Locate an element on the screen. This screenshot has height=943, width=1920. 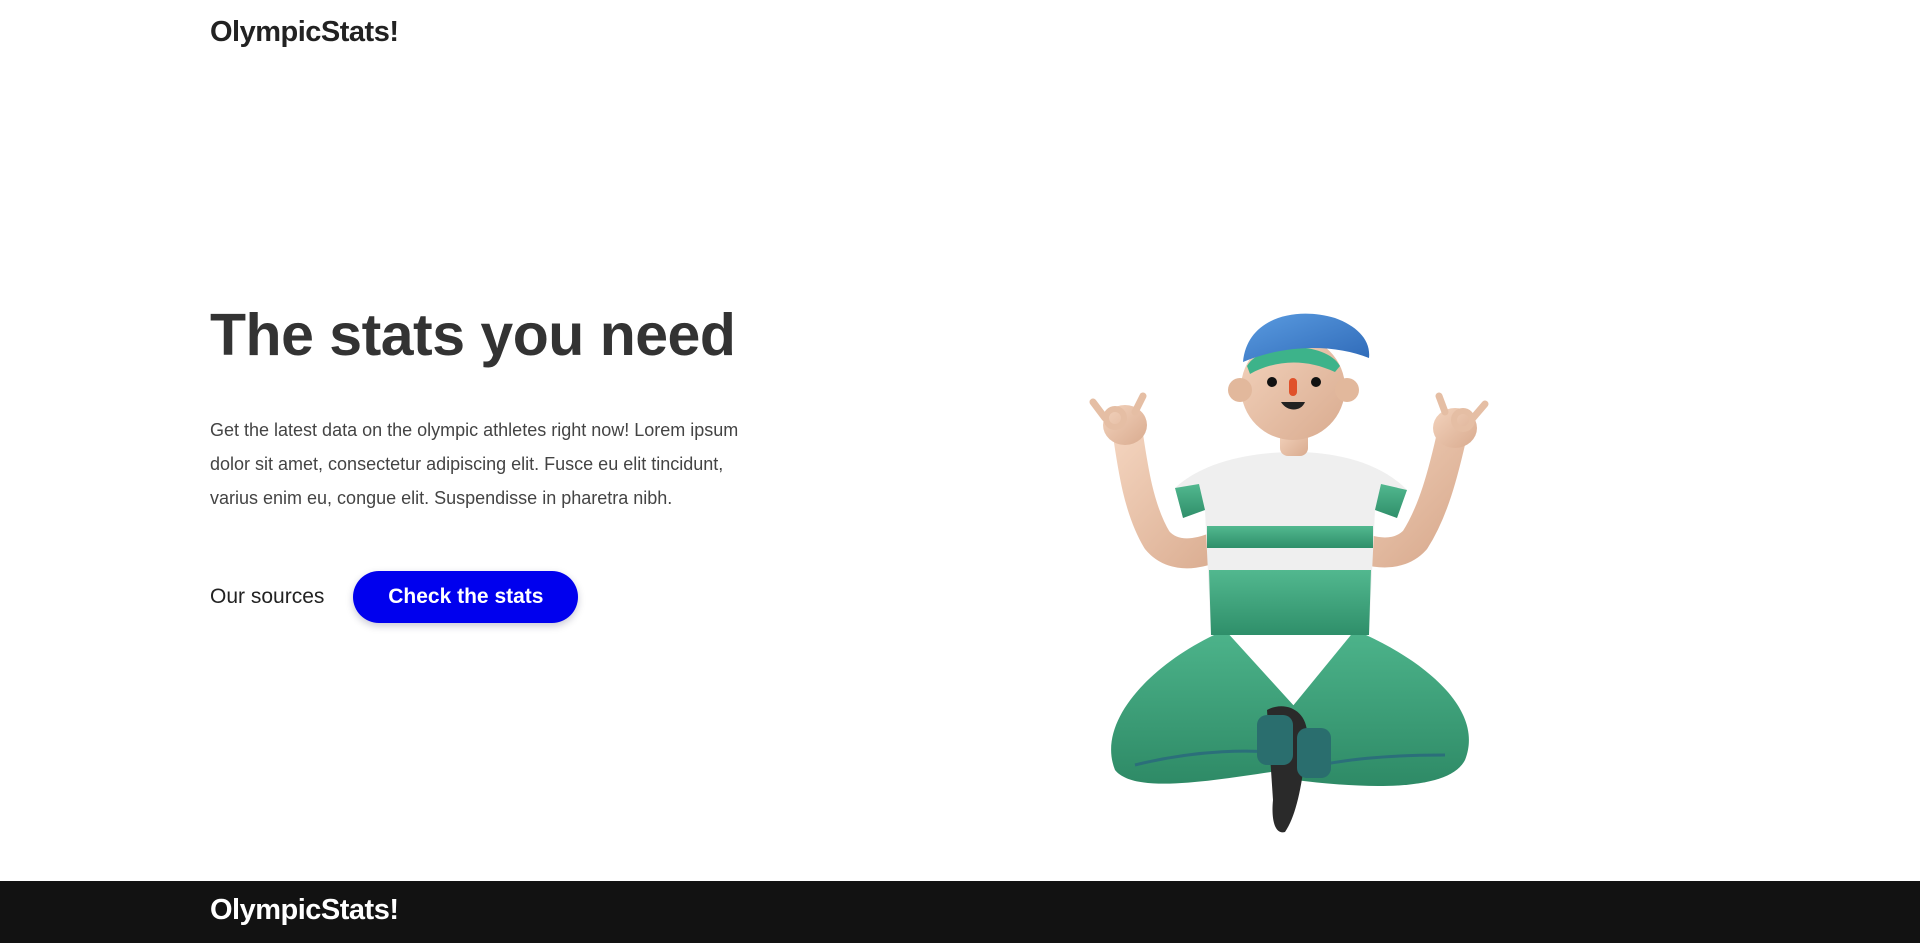
meditating-person-illustration is located at coordinates (1280, 572).